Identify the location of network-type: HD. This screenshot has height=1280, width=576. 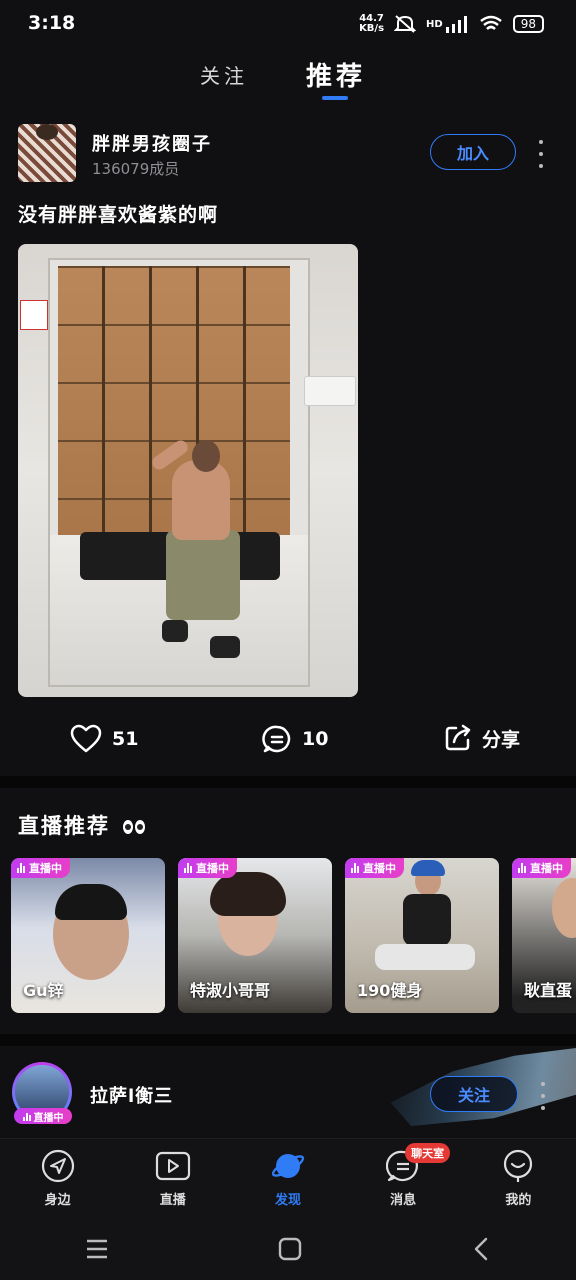
(434, 24).